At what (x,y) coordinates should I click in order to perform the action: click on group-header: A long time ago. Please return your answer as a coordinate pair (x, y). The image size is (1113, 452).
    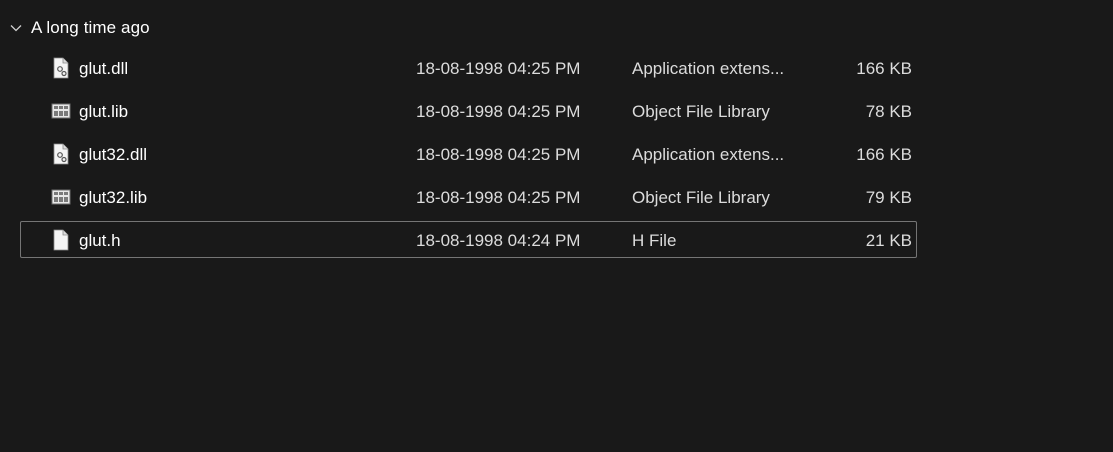
    Looking at the image, I should click on (79, 28).